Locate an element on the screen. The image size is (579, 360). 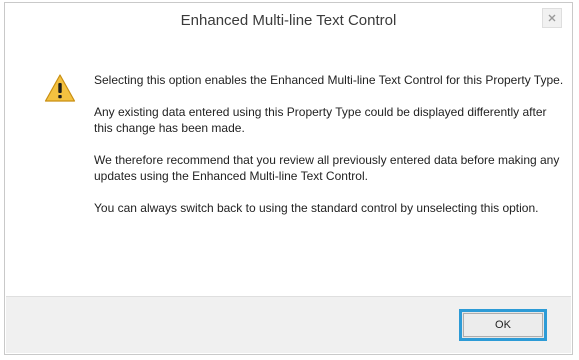
ok-button: OK is located at coordinates (503, 325).